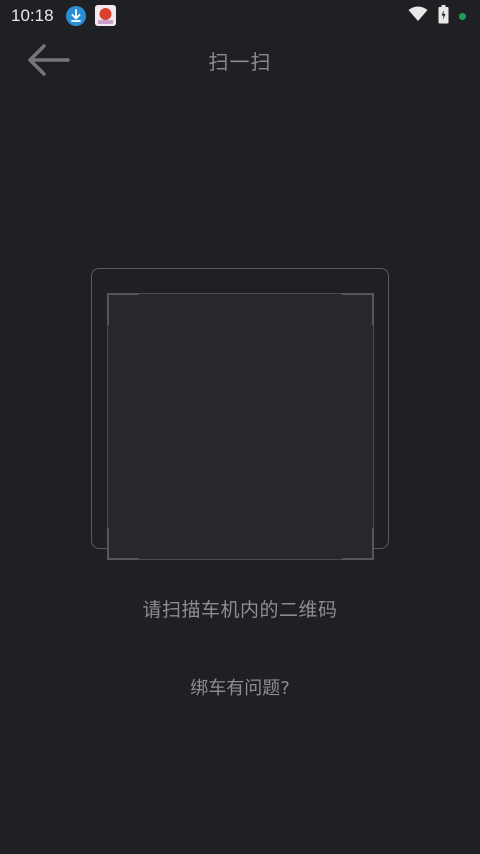  Describe the element at coordinates (443, 16) in the screenshot. I see `battery-icon` at that location.